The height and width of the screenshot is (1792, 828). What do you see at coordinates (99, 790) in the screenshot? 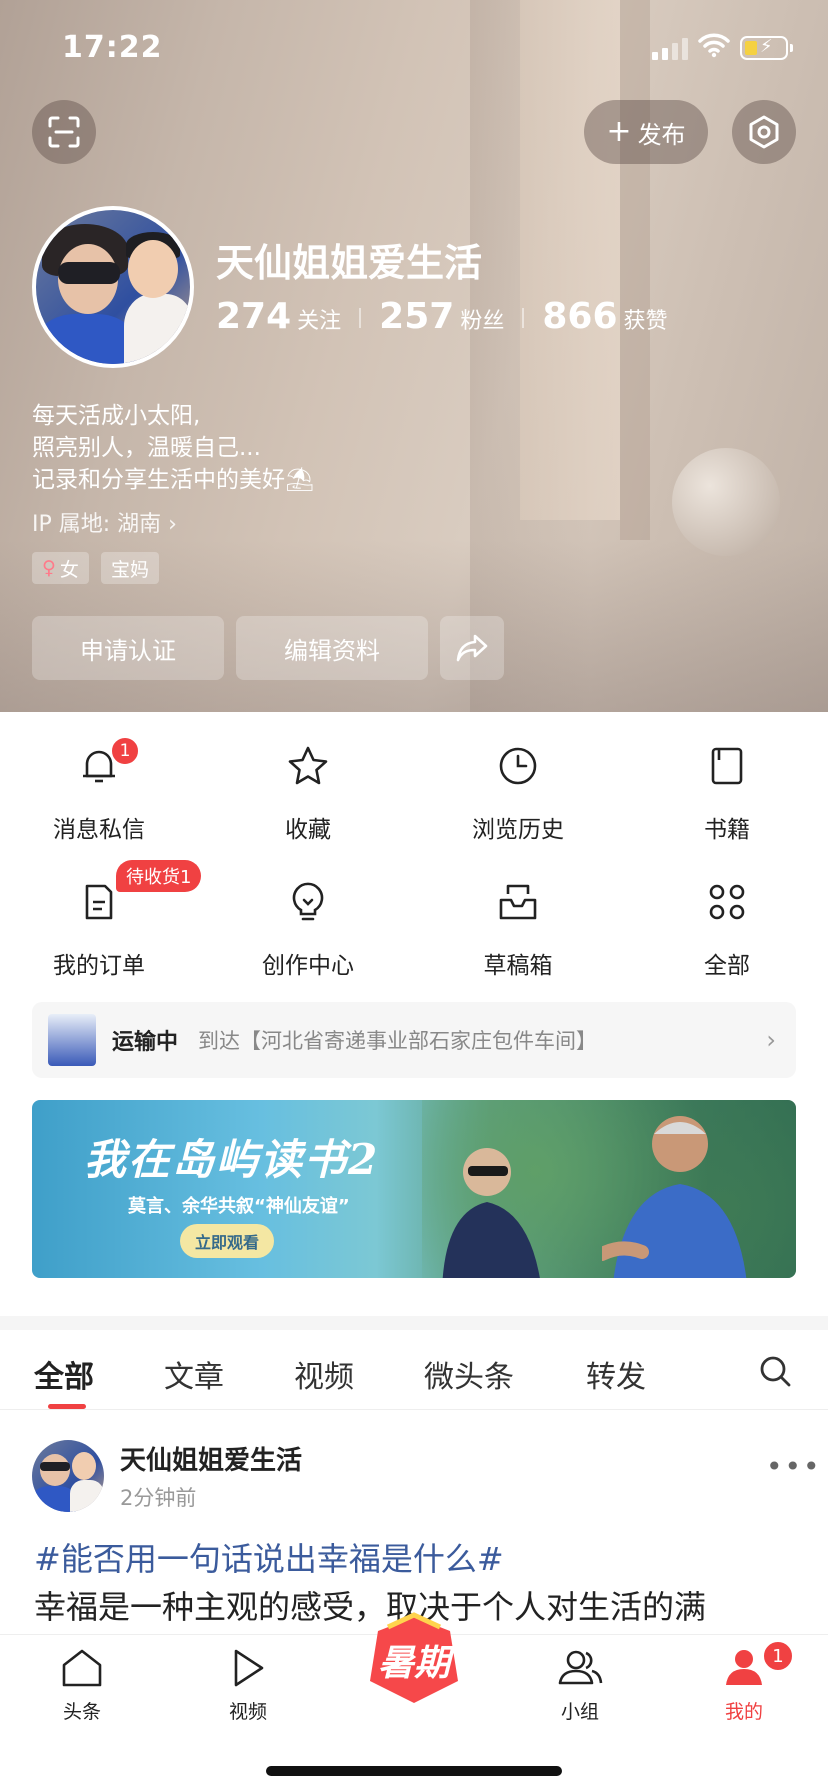
I see `shortcut-messages: 1 消息私信` at bounding box center [99, 790].